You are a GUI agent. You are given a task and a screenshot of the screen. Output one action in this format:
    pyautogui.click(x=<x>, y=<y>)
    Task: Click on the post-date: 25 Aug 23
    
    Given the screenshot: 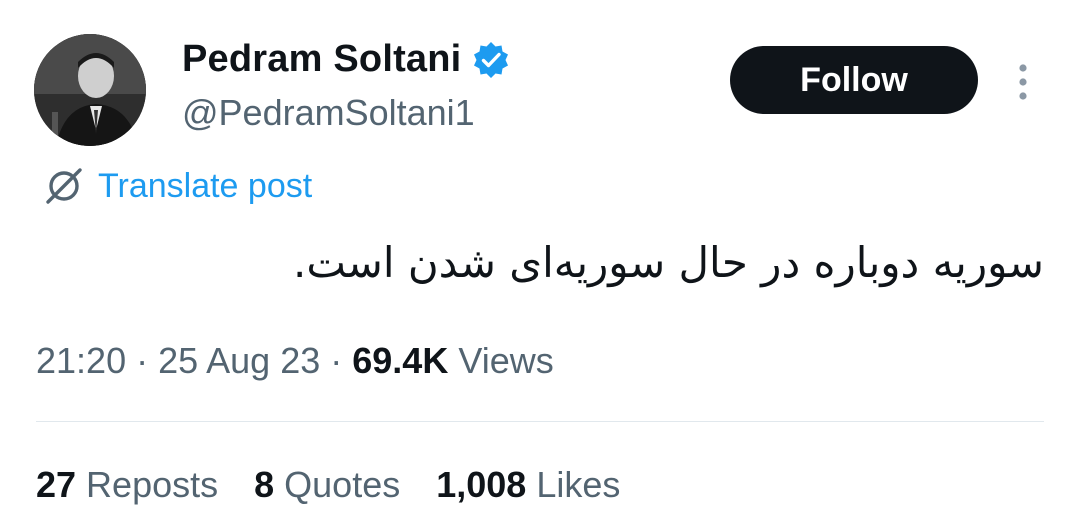 What is the action you would take?
    pyautogui.click(x=239, y=361)
    